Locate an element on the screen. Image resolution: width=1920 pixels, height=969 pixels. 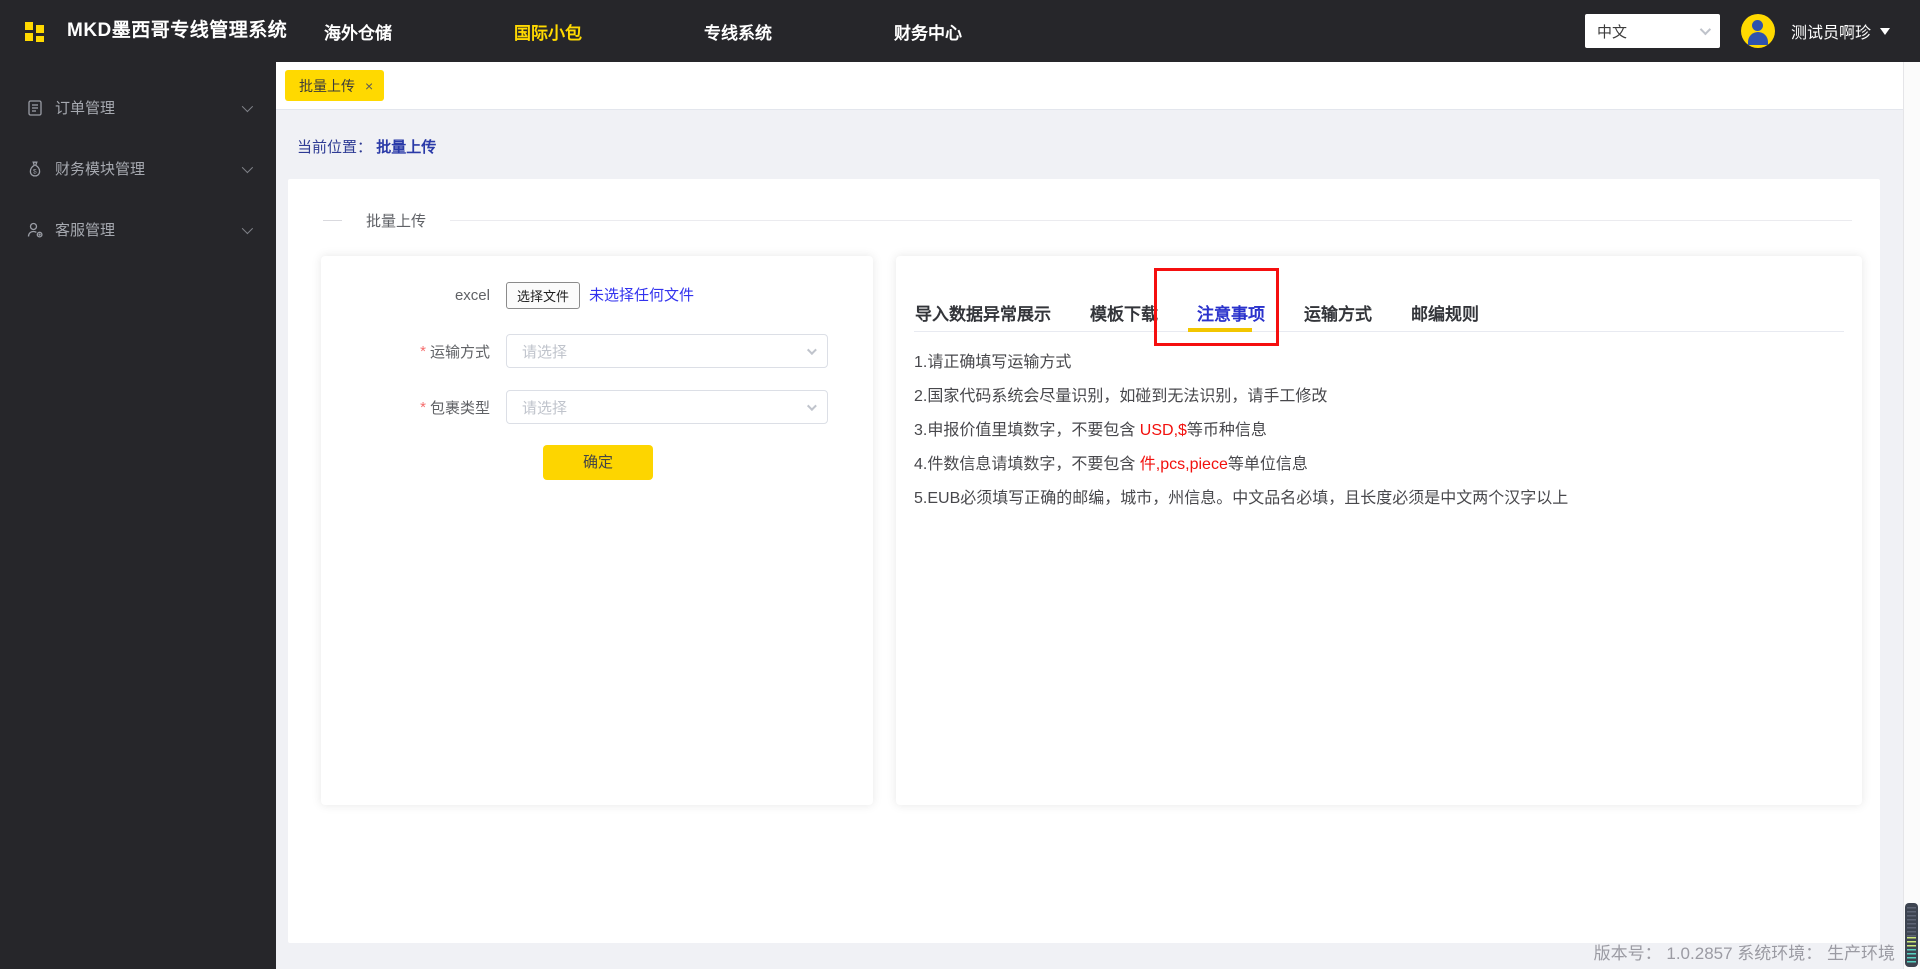
section-title: 批量上传 is located at coordinates (396, 221).